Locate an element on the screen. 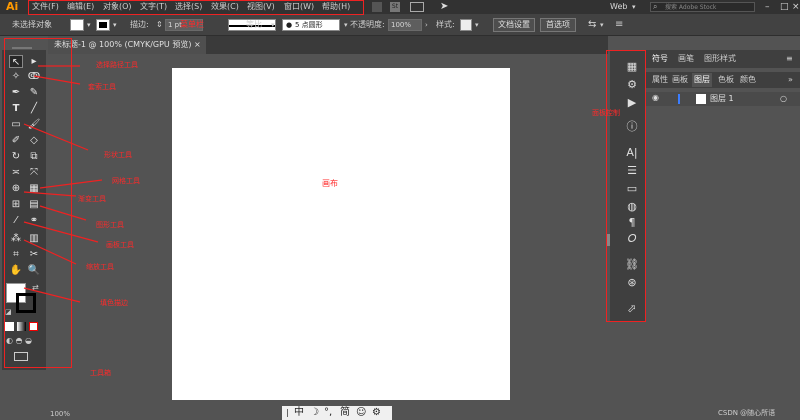 The height and width of the screenshot is (420, 800). search-icon: ⌕ is located at coordinates (655, 6).